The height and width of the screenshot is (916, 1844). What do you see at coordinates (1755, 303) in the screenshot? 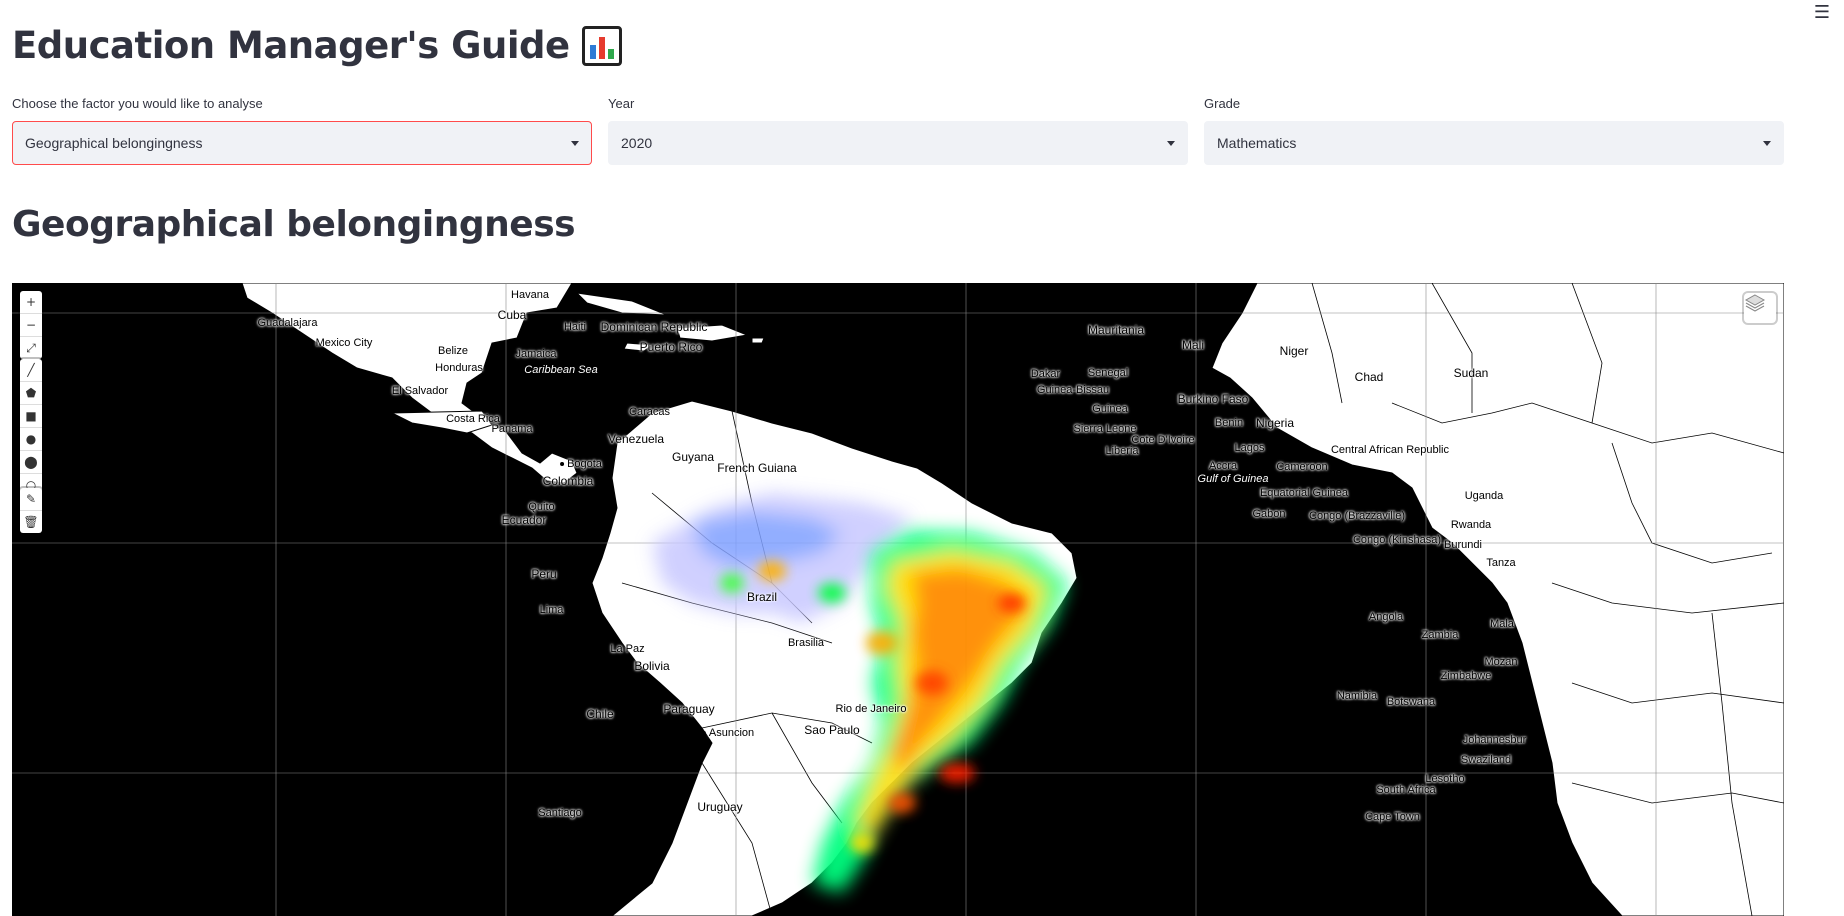
I see `layers-icon` at bounding box center [1755, 303].